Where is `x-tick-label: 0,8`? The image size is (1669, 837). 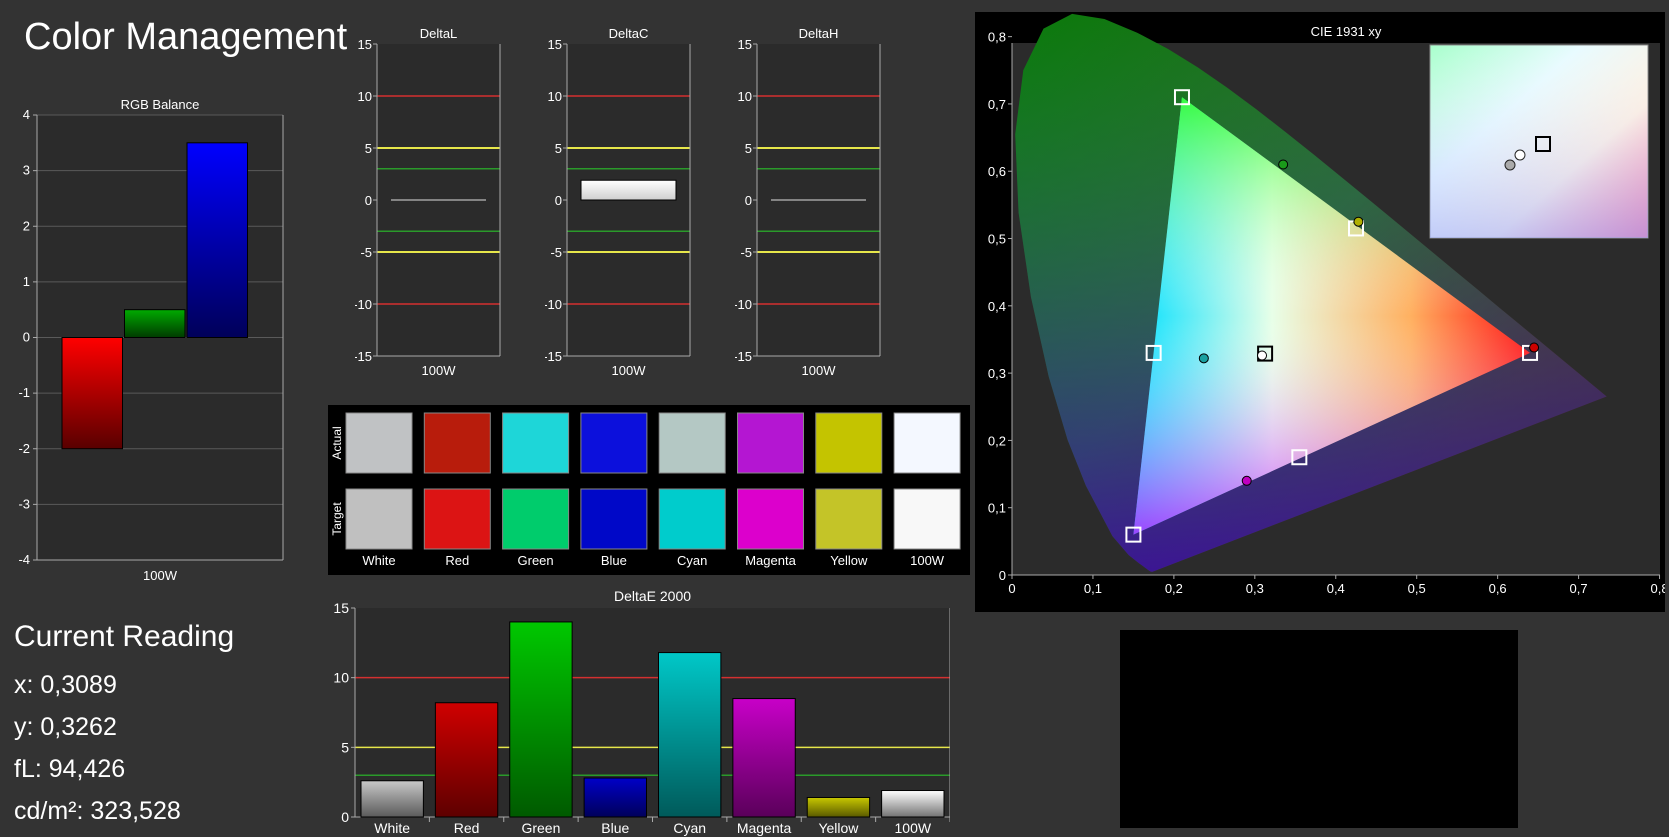
x-tick-label: 0,8 is located at coordinates (1657, 588).